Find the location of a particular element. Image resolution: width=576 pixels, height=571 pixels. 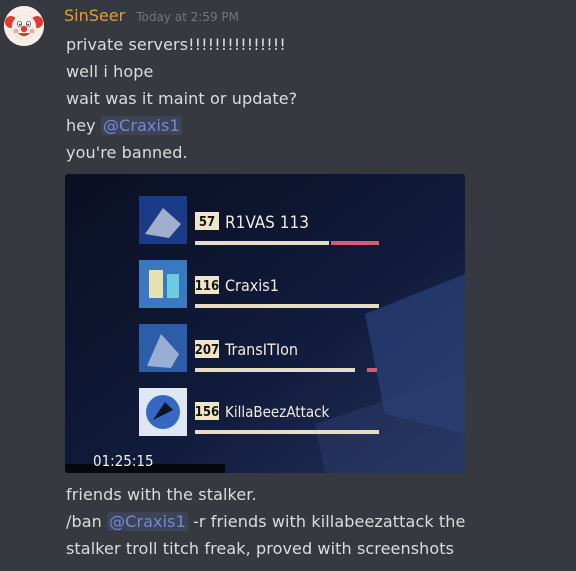

author-name: SinSeer is located at coordinates (94, 15).